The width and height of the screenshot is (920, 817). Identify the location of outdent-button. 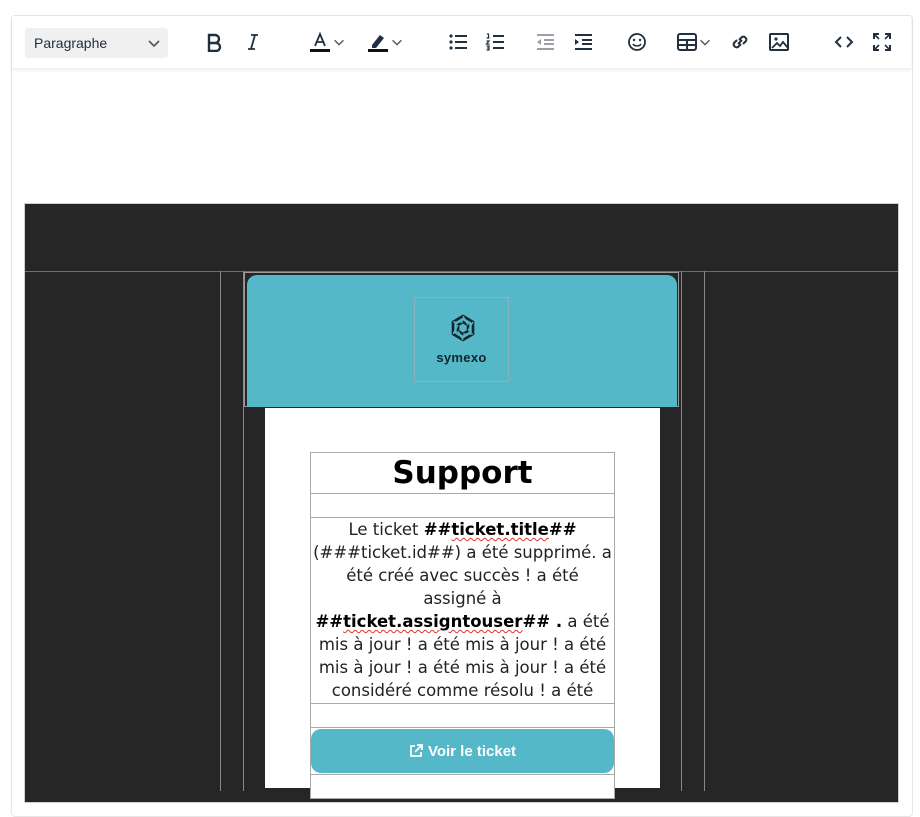
(545, 42).